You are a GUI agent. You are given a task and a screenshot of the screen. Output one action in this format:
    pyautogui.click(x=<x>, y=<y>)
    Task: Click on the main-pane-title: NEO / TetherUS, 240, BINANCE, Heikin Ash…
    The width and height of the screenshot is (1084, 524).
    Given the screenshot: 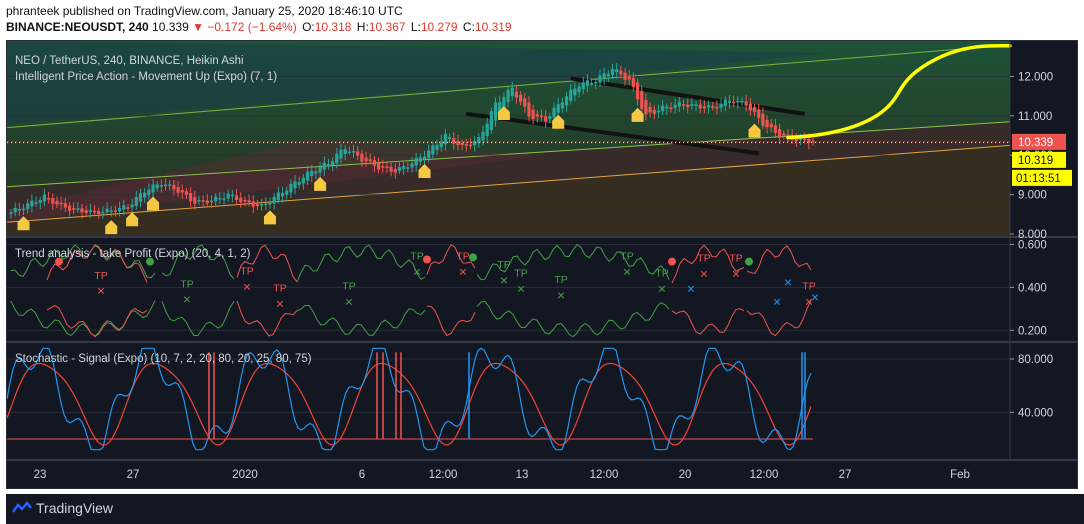 What is the action you would take?
    pyautogui.click(x=129, y=61)
    